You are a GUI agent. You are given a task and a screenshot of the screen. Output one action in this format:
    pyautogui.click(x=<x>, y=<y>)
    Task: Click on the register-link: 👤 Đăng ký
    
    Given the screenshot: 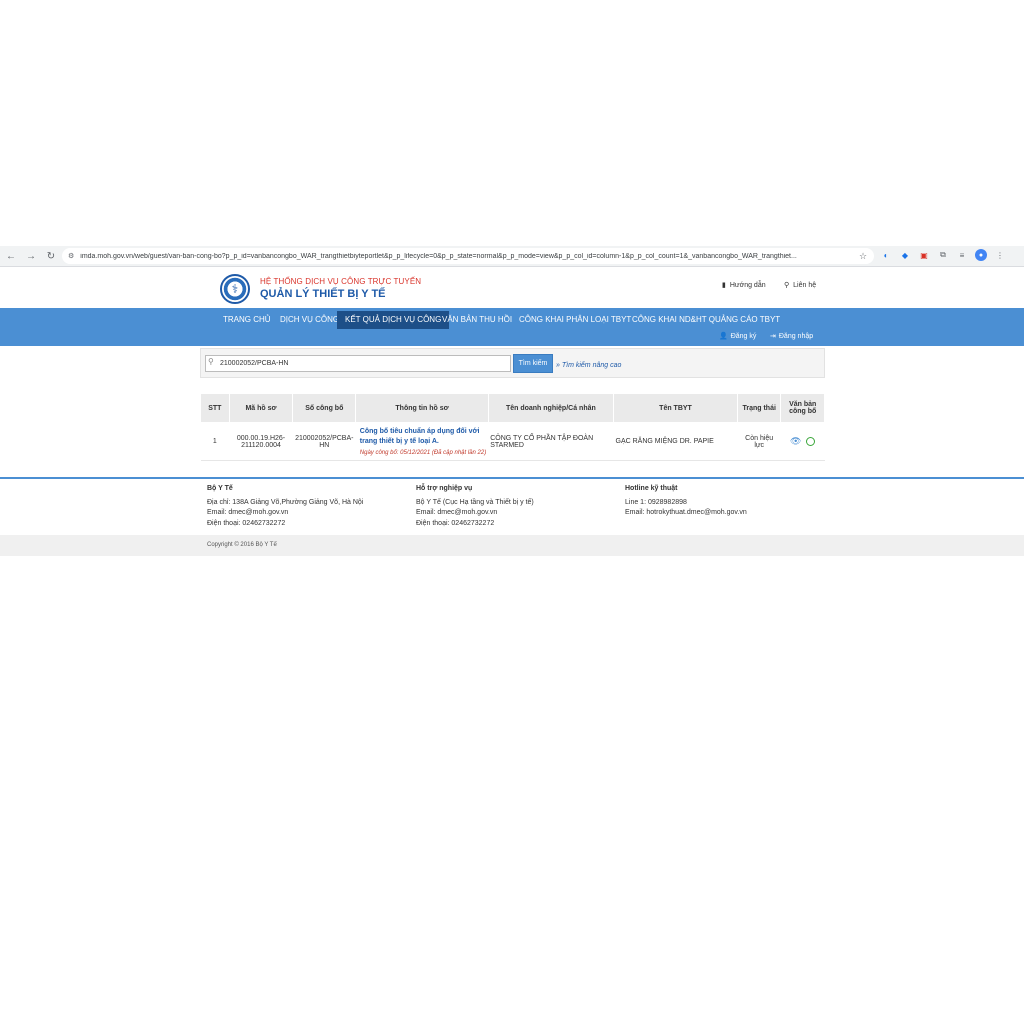 What is the action you would take?
    pyautogui.click(x=738, y=336)
    